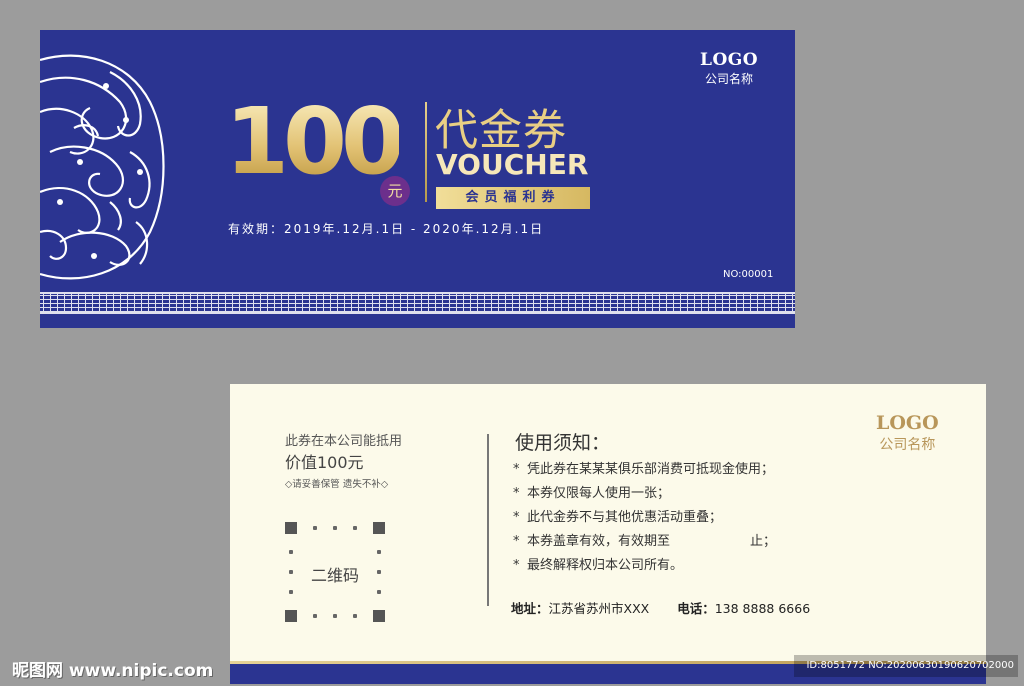 This screenshot has width=1024, height=686. I want to click on list-item: * 凭此券在某某某俱乐部消费可抵现金使用；, so click(644, 470).